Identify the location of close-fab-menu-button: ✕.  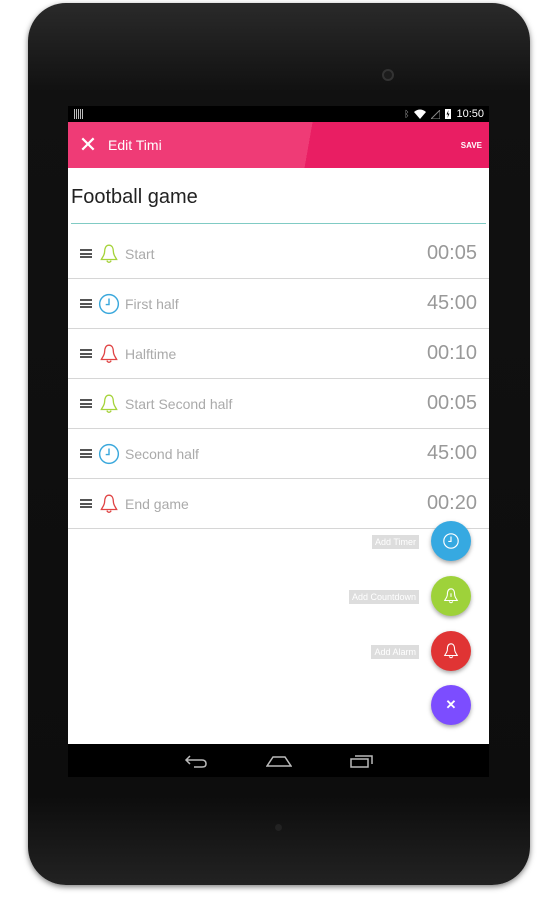
(451, 705).